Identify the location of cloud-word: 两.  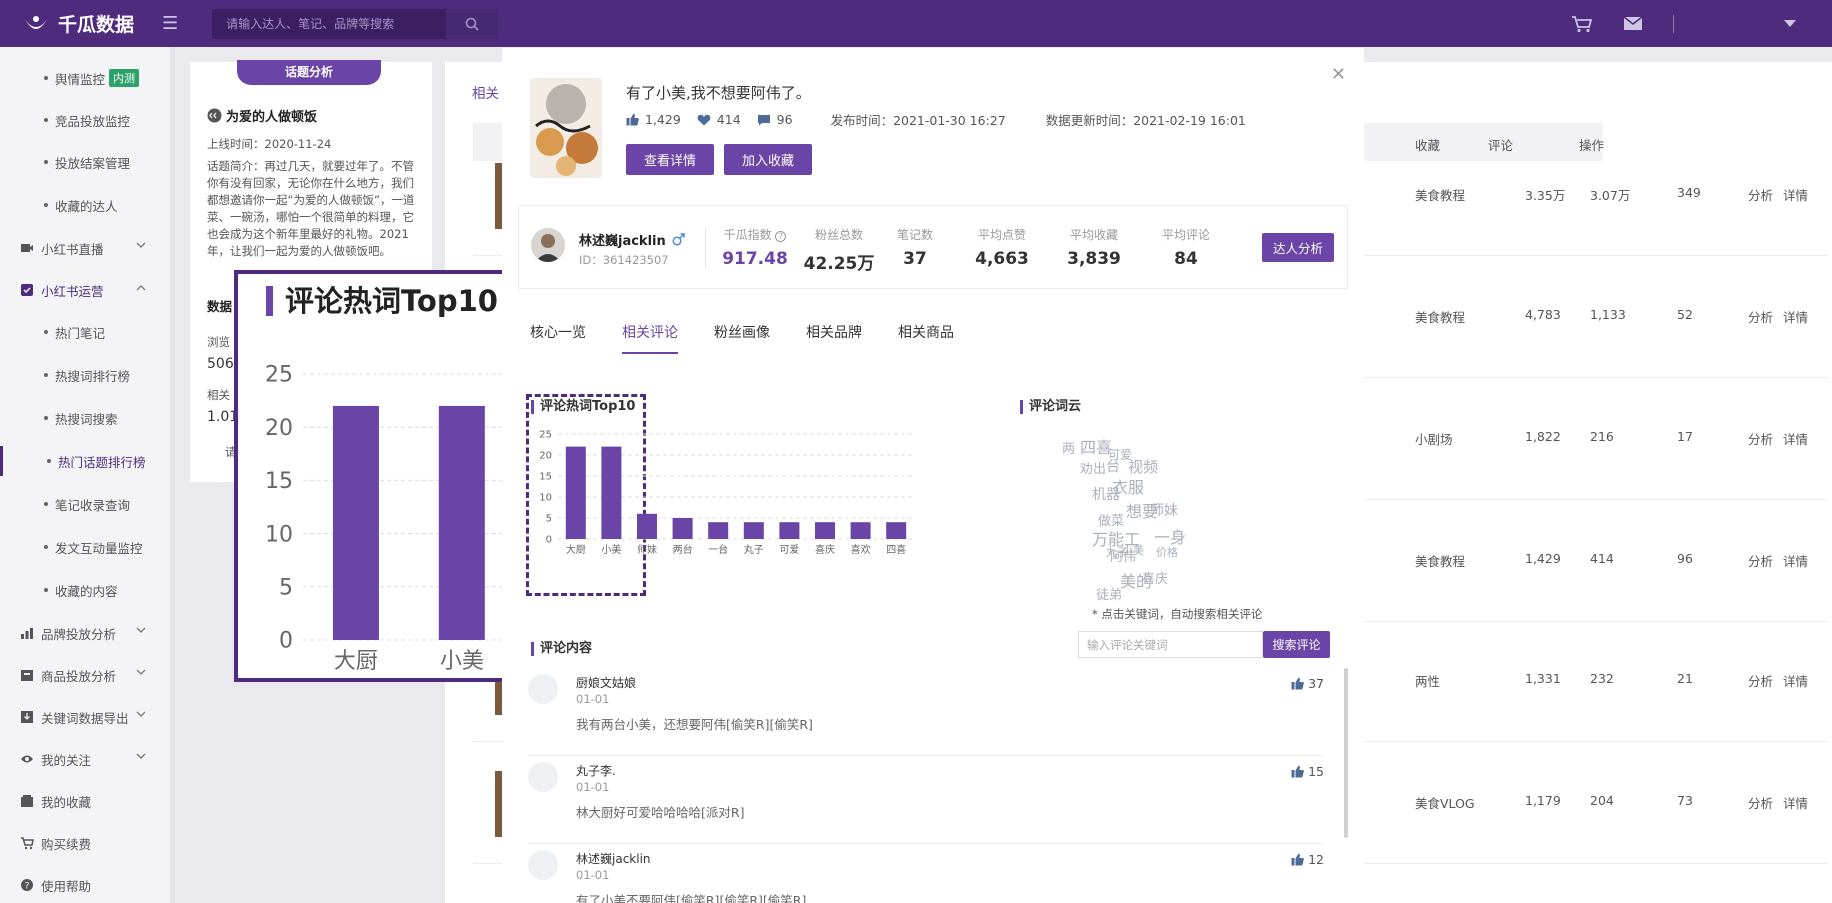
(1068, 447).